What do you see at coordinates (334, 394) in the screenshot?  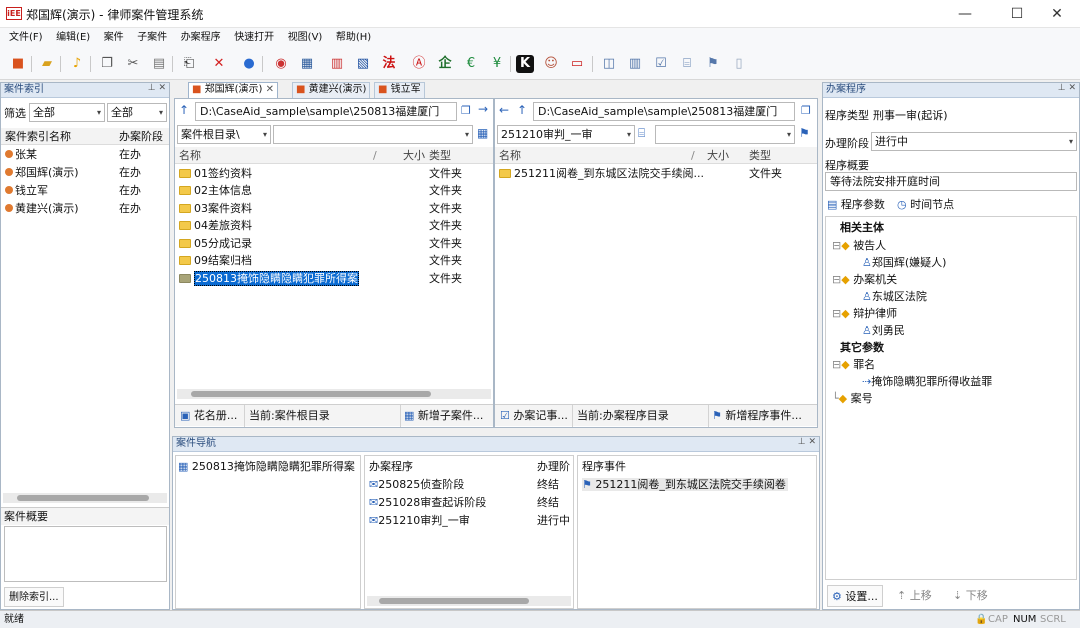 I see `left-hscrollbar` at bounding box center [334, 394].